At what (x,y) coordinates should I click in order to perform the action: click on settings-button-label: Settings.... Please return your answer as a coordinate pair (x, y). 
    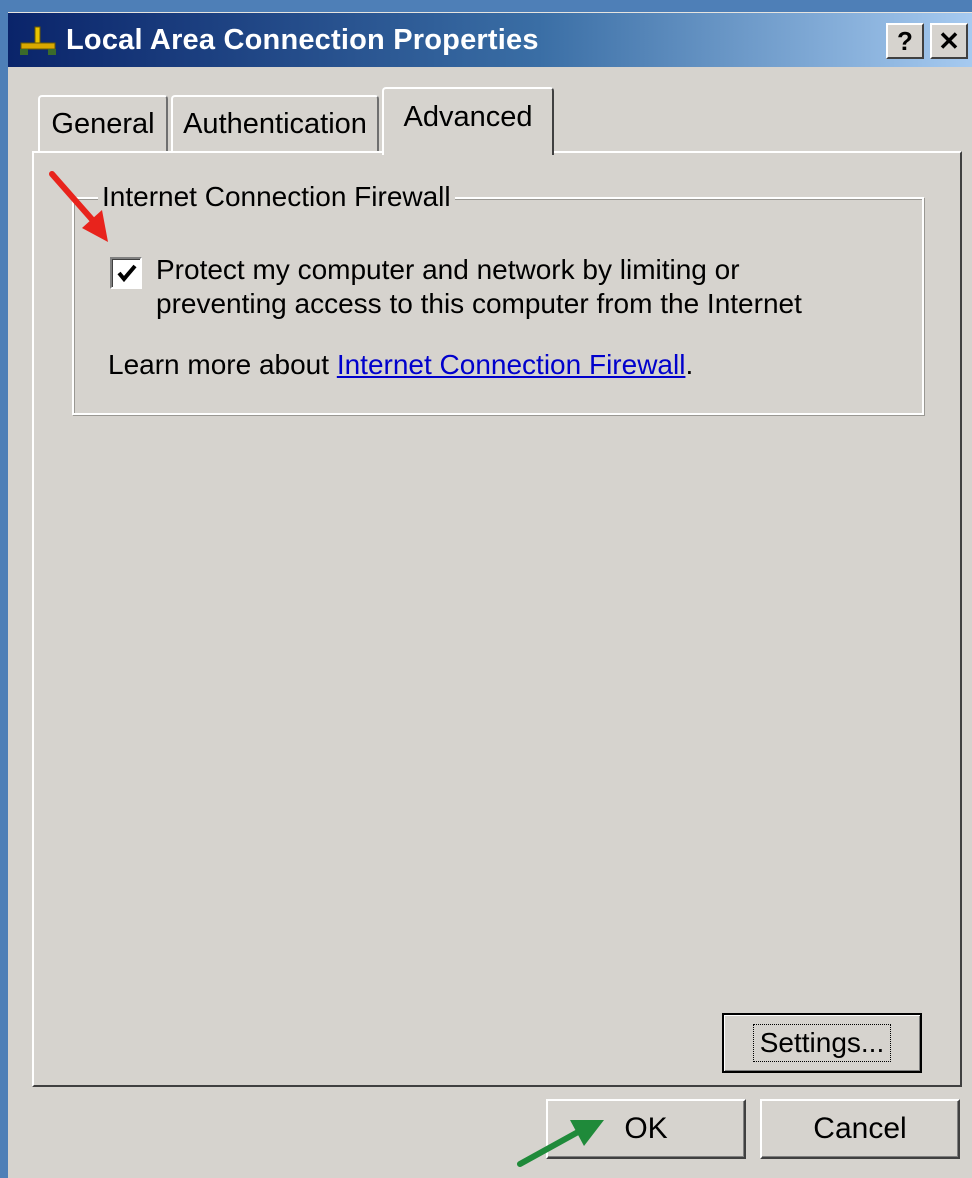
    Looking at the image, I should click on (822, 1043).